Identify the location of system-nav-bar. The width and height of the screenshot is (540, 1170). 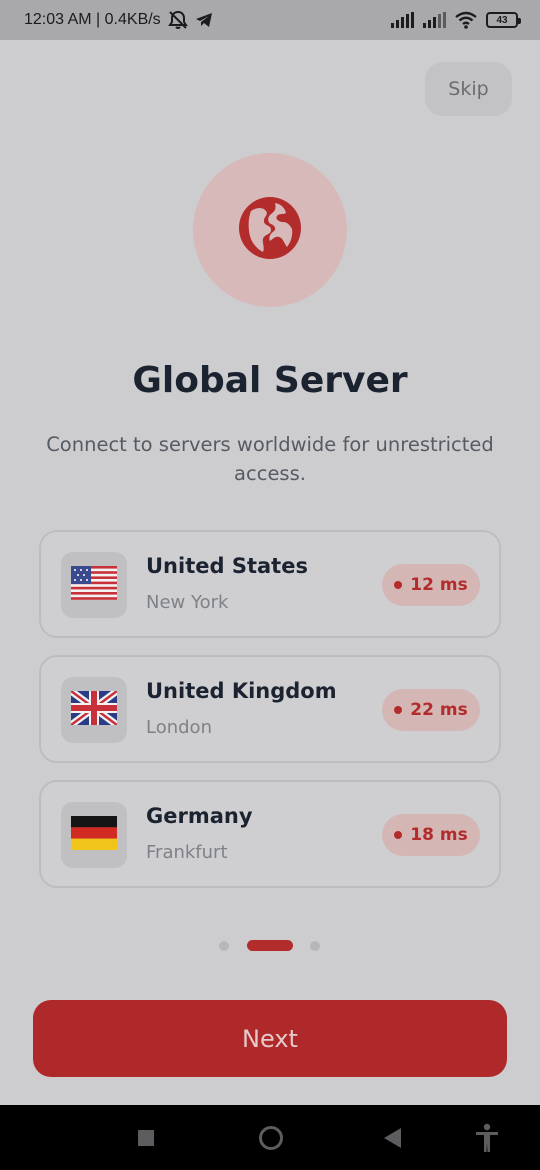
(270, 1137).